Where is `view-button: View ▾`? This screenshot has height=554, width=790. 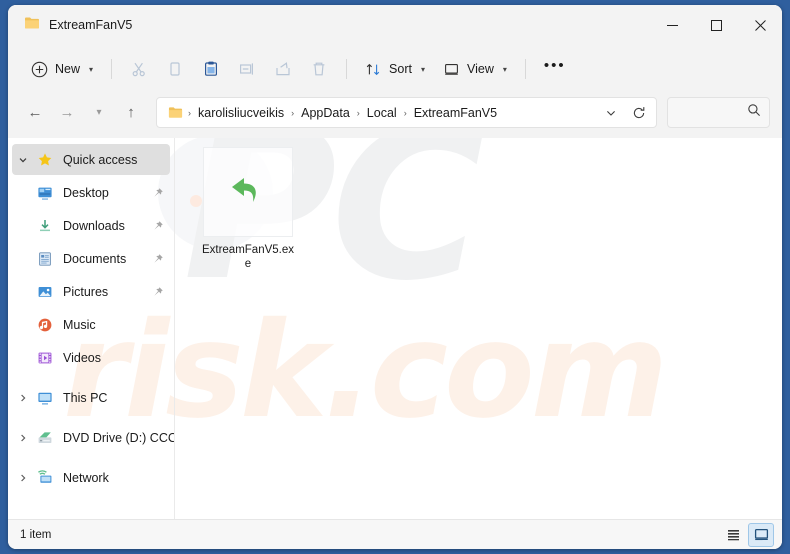 view-button: View ▾ is located at coordinates (475, 69).